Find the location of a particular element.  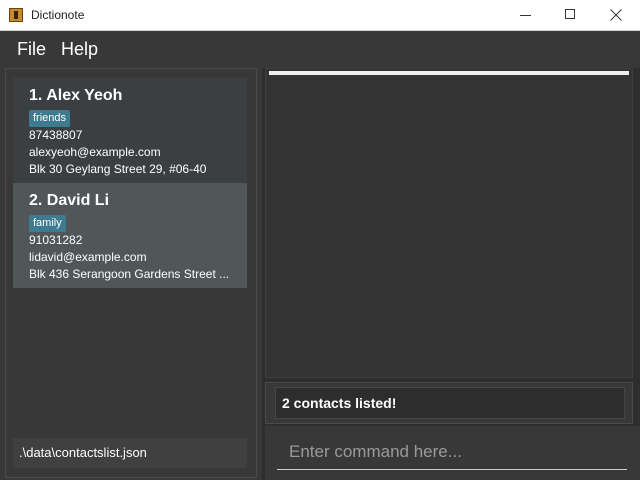

close-icon is located at coordinates (616, 15).